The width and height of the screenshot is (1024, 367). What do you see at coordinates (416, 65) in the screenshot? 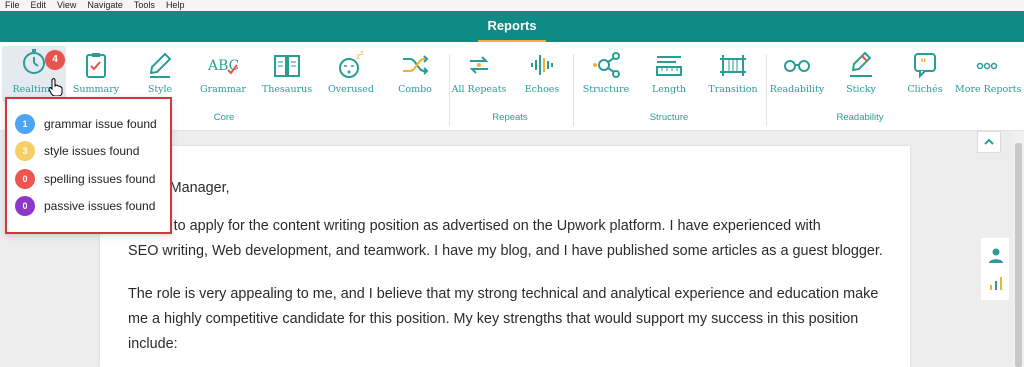
I see `shuffle-icon` at bounding box center [416, 65].